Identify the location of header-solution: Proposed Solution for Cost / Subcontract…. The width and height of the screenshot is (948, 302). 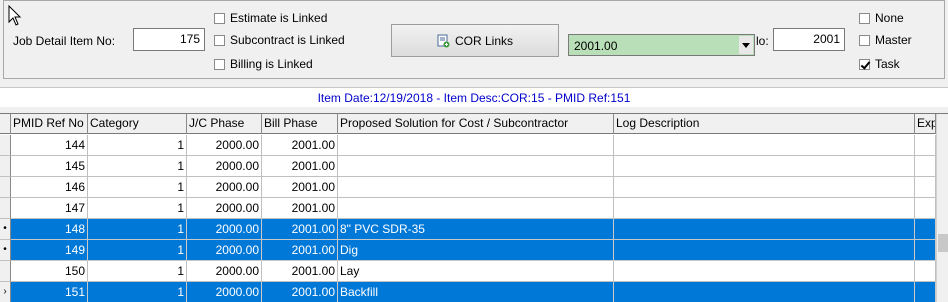
(476, 124).